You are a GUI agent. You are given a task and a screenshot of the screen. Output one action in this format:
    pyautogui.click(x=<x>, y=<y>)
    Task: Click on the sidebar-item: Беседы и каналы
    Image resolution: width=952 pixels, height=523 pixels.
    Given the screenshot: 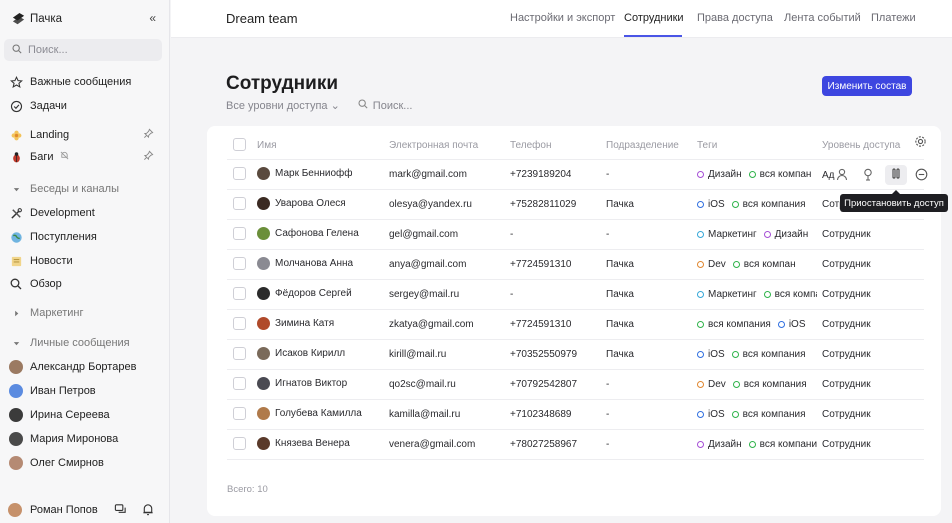 What is the action you would take?
    pyautogui.click(x=83, y=189)
    